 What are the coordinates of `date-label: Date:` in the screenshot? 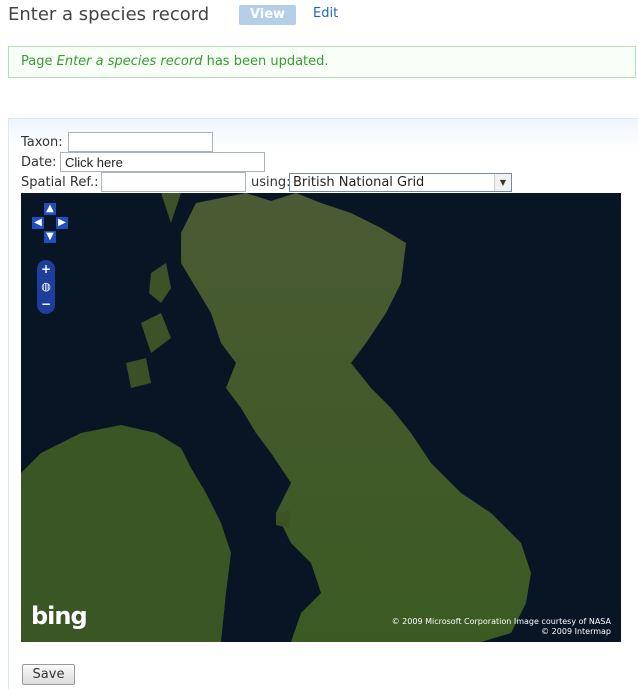 It's located at (39, 162).